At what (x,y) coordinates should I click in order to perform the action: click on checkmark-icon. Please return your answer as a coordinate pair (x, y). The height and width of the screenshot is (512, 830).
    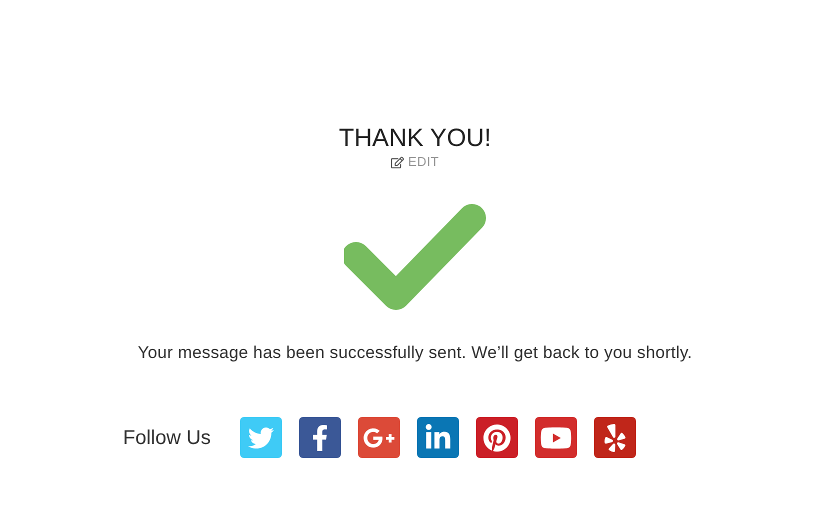
    Looking at the image, I should click on (415, 257).